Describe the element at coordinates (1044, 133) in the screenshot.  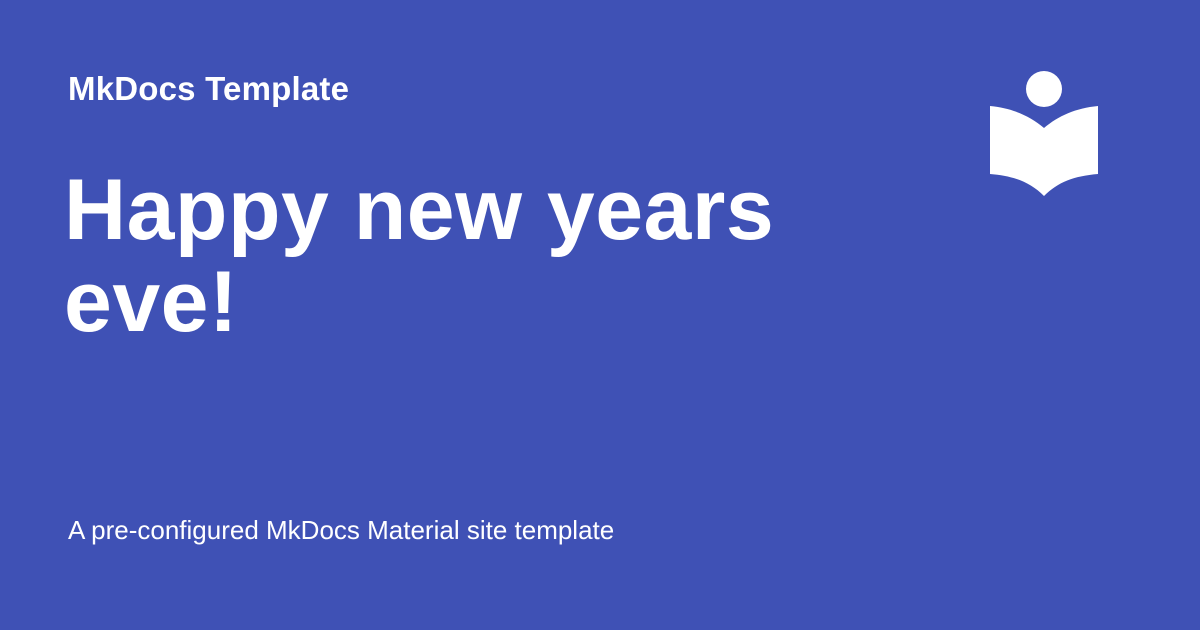
I see `book-reader-icon` at that location.